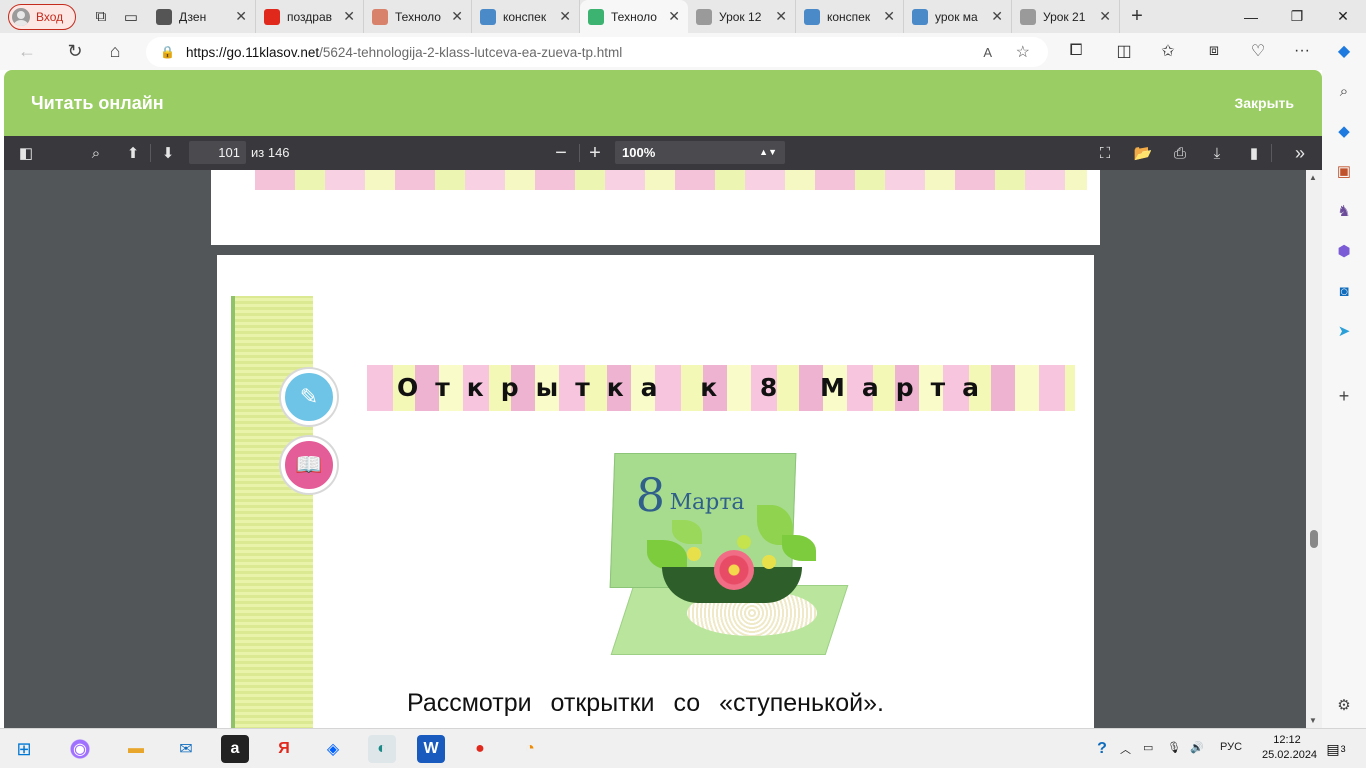 The image size is (1366, 768). What do you see at coordinates (80, 749) in the screenshot?
I see `alice-icon: ◉` at bounding box center [80, 749].